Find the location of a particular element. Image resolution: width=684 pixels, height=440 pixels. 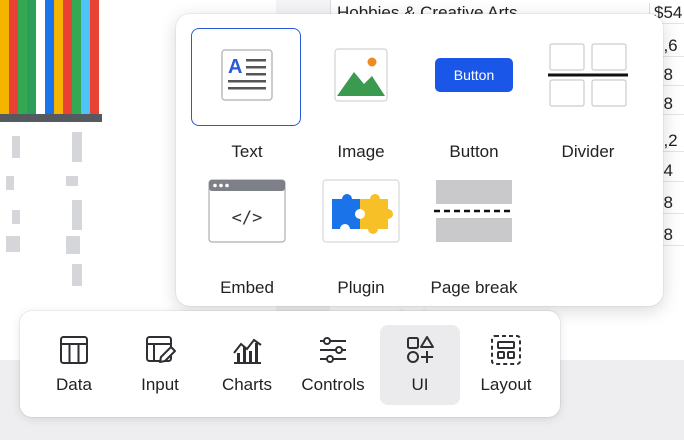

toolbar-label: Charts is located at coordinates (247, 384).